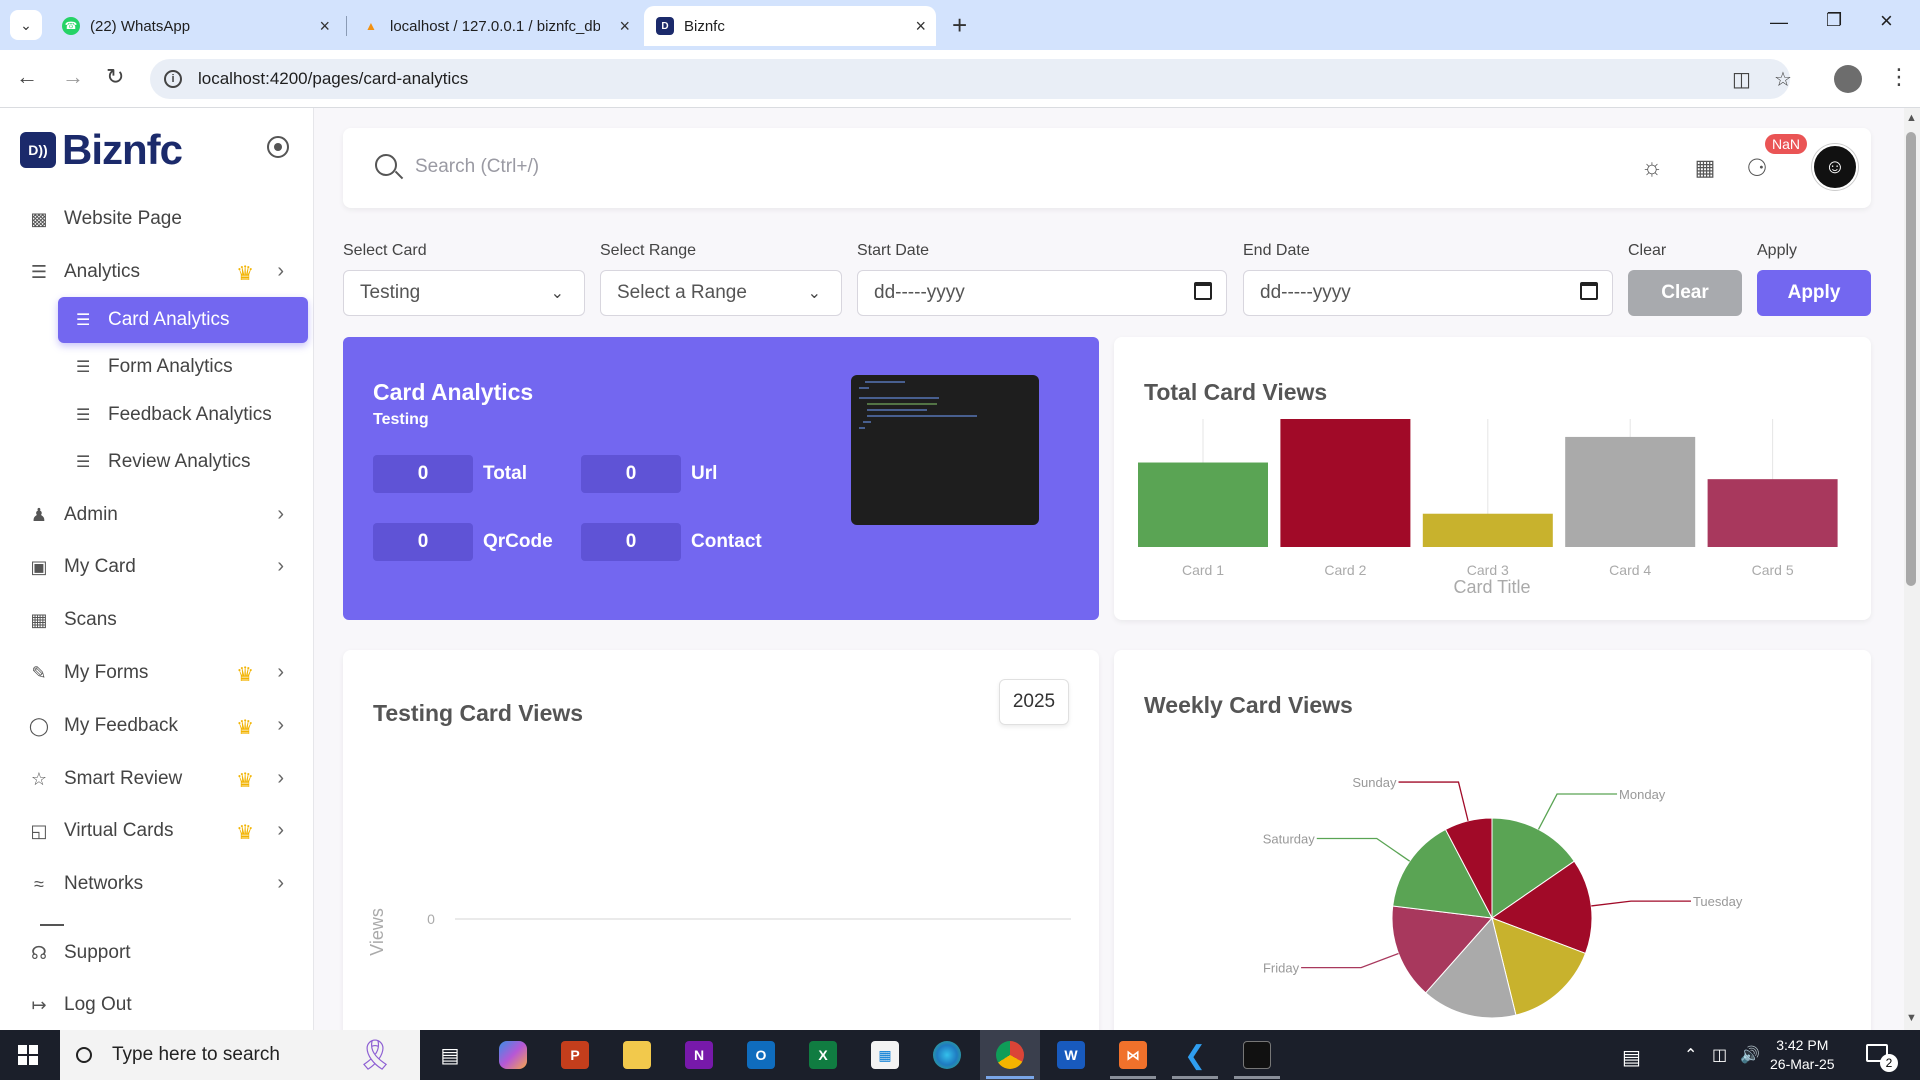 This screenshot has width=1920, height=1080. Describe the element at coordinates (631, 474) in the screenshot. I see `stat-url-value: 0` at that location.